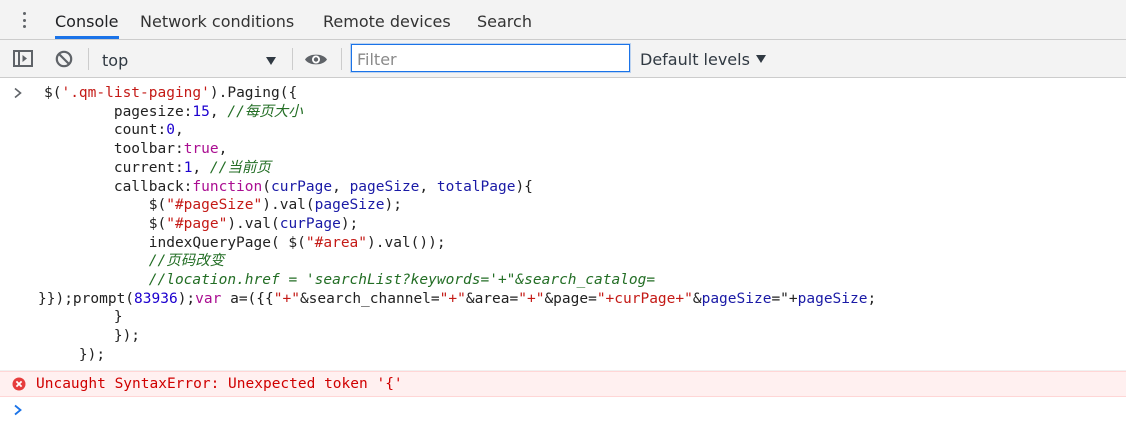 The width and height of the screenshot is (1126, 448). What do you see at coordinates (64, 59) in the screenshot?
I see `clear-console-icon` at bounding box center [64, 59].